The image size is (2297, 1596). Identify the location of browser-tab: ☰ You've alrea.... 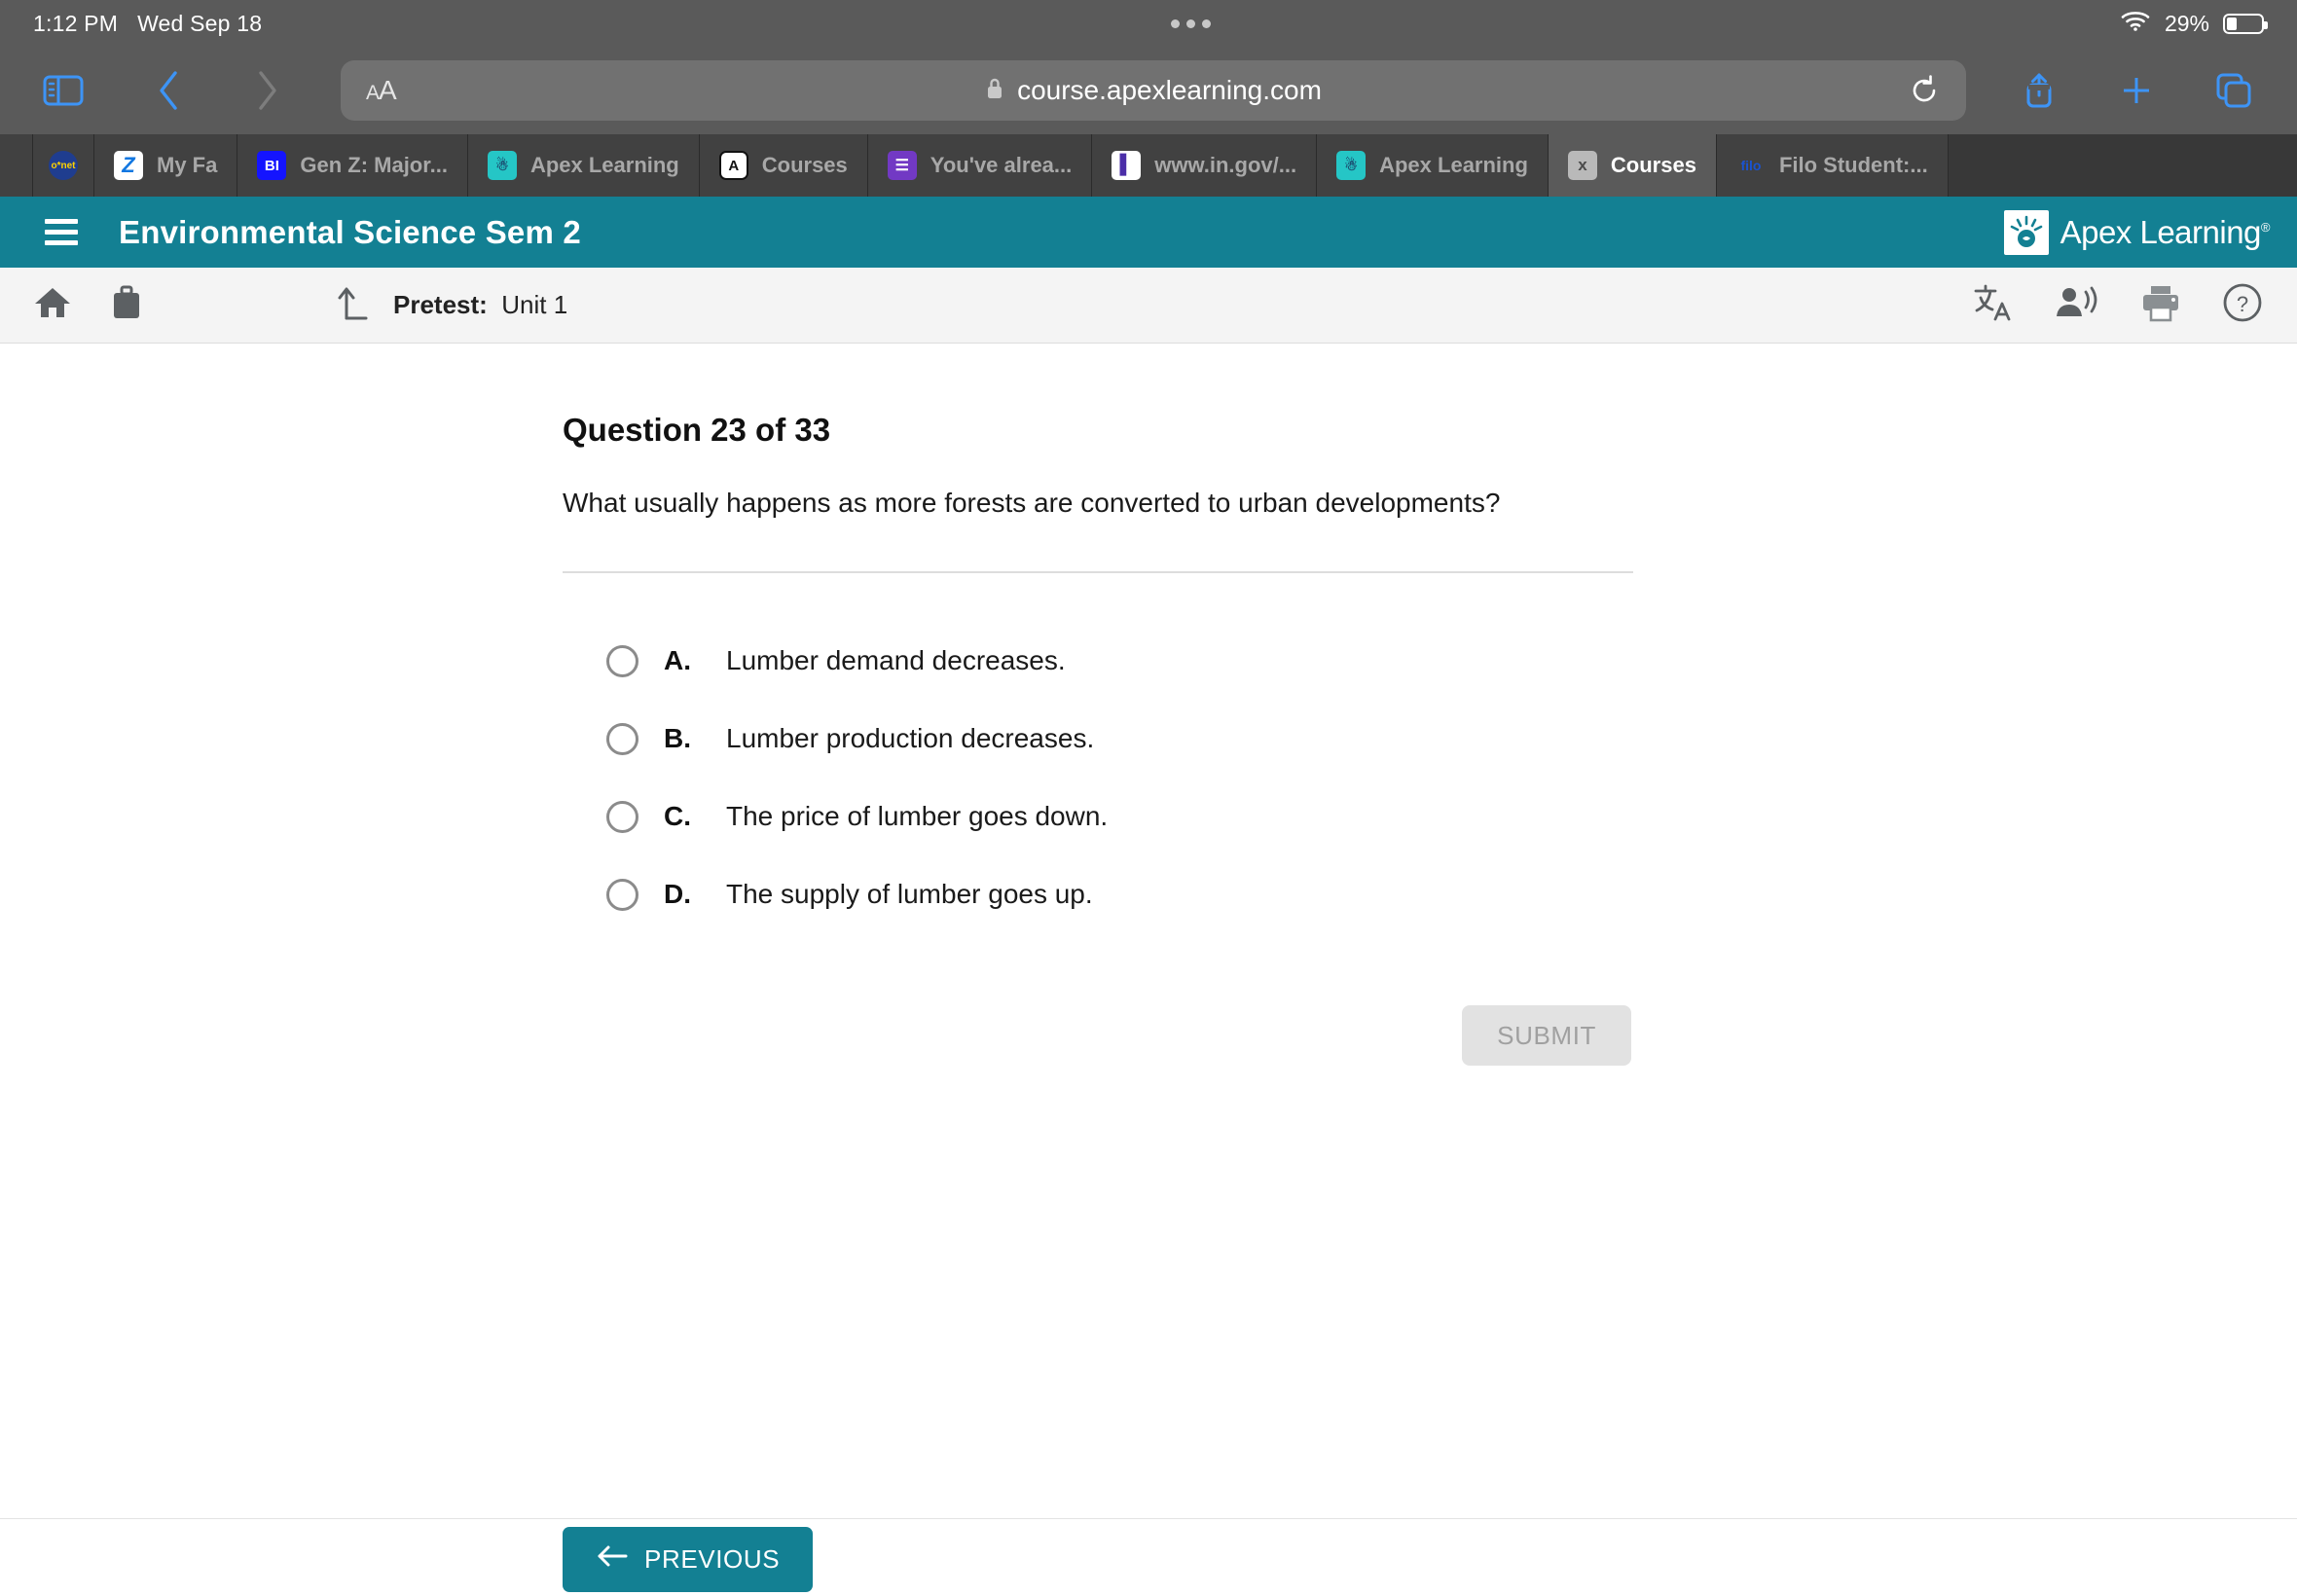
(980, 165).